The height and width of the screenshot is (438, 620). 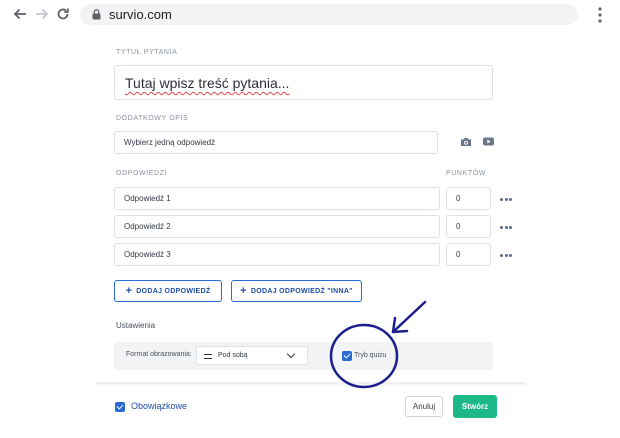 I want to click on equals-icon, so click(x=208, y=356).